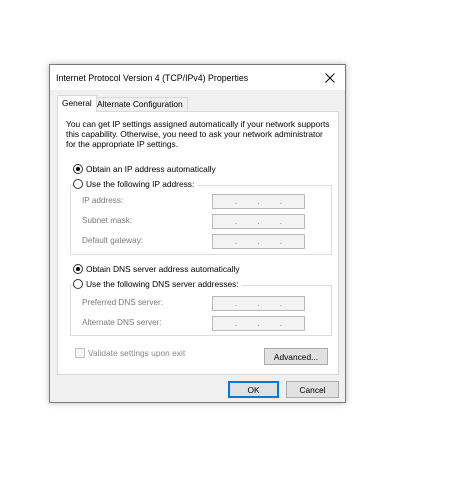 This screenshot has width=474, height=504. I want to click on checkbox-box, so click(80, 353).